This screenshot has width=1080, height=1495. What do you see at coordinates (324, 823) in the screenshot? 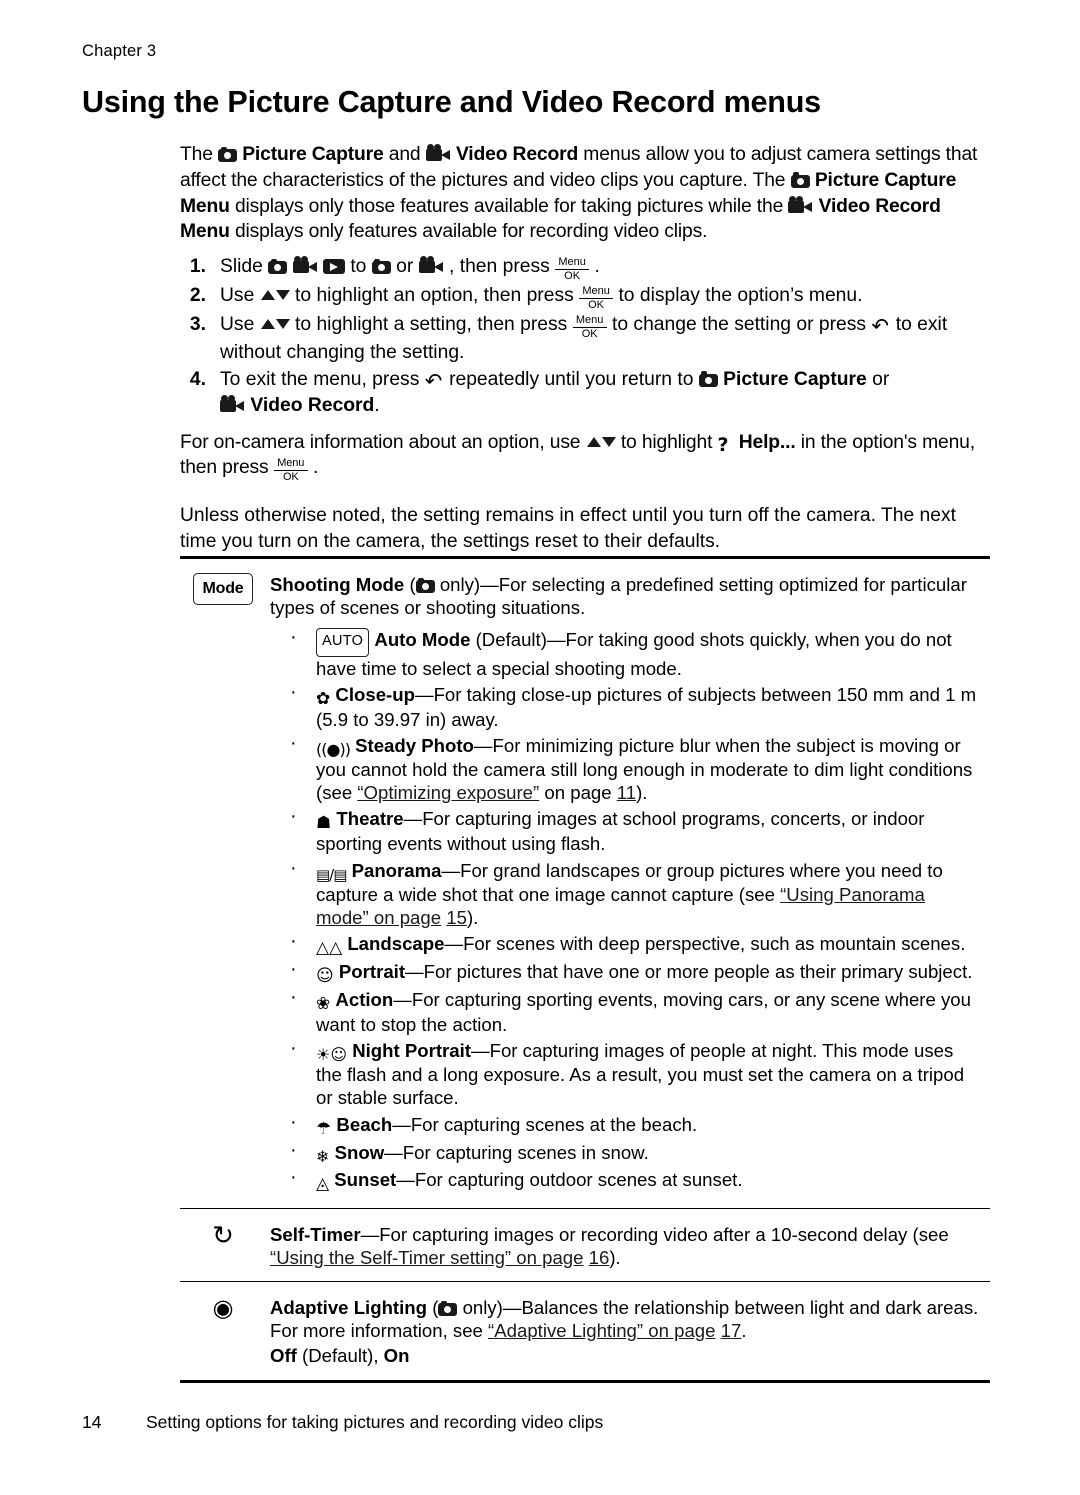
I see `theatre-icon: ☗` at bounding box center [324, 823].